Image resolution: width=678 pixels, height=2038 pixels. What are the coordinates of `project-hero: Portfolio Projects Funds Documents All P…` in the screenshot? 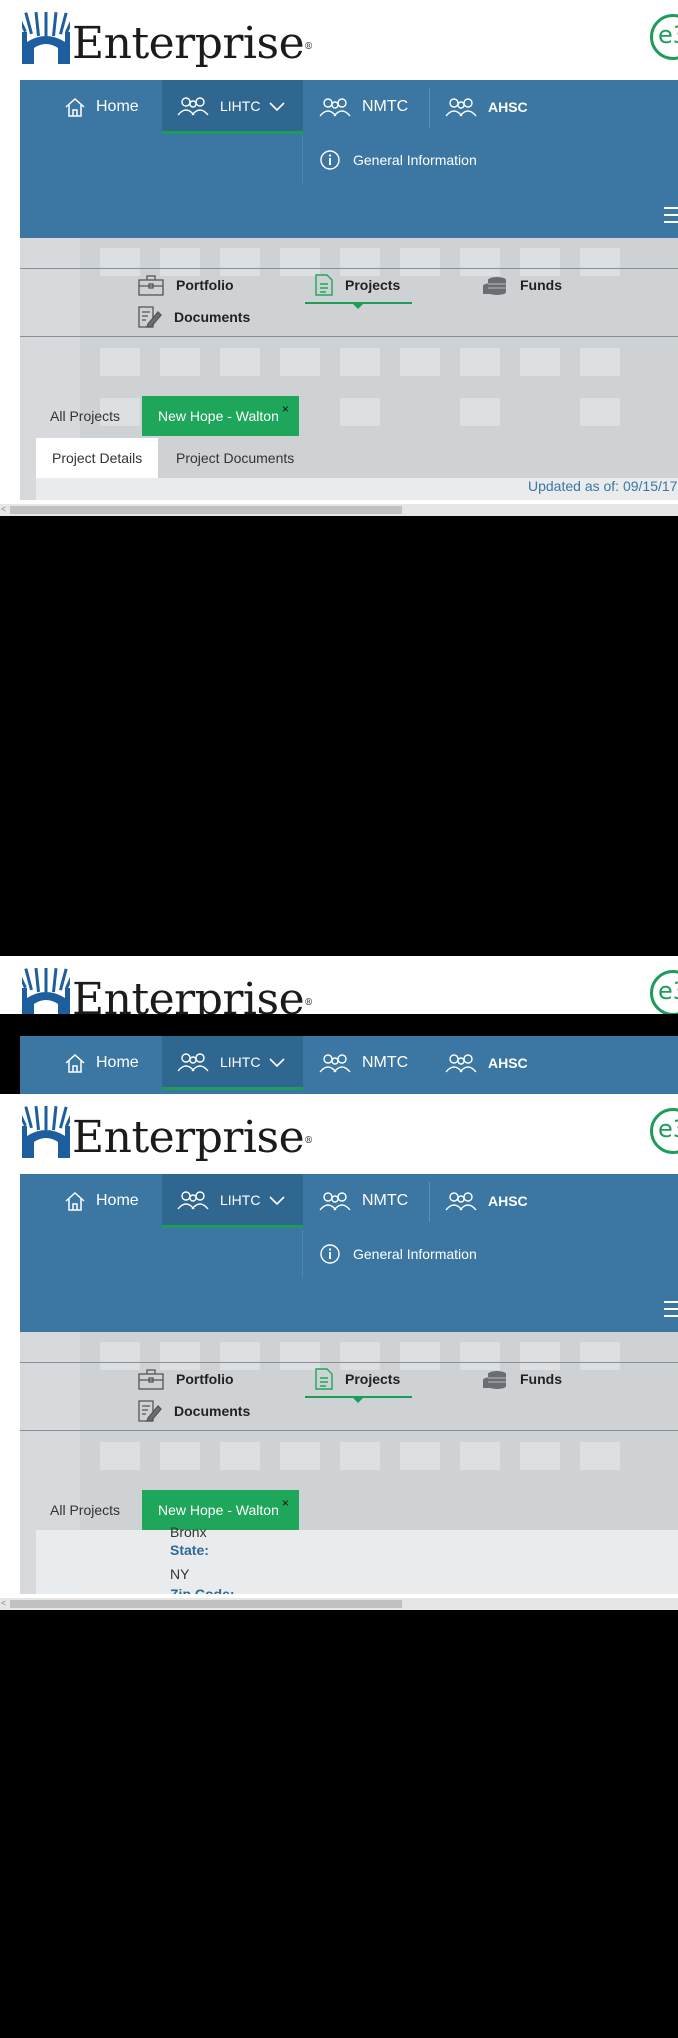 It's located at (349, 1463).